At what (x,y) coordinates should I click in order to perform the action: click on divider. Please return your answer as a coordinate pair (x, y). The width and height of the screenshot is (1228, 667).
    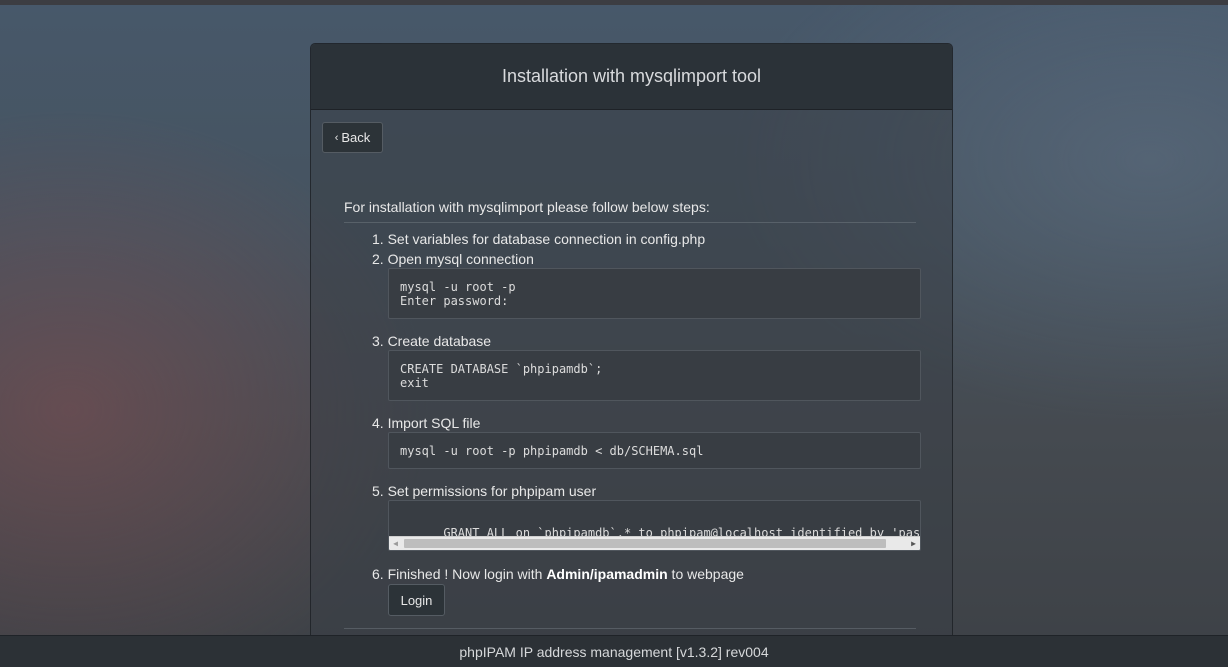
    Looking at the image, I should click on (630, 628).